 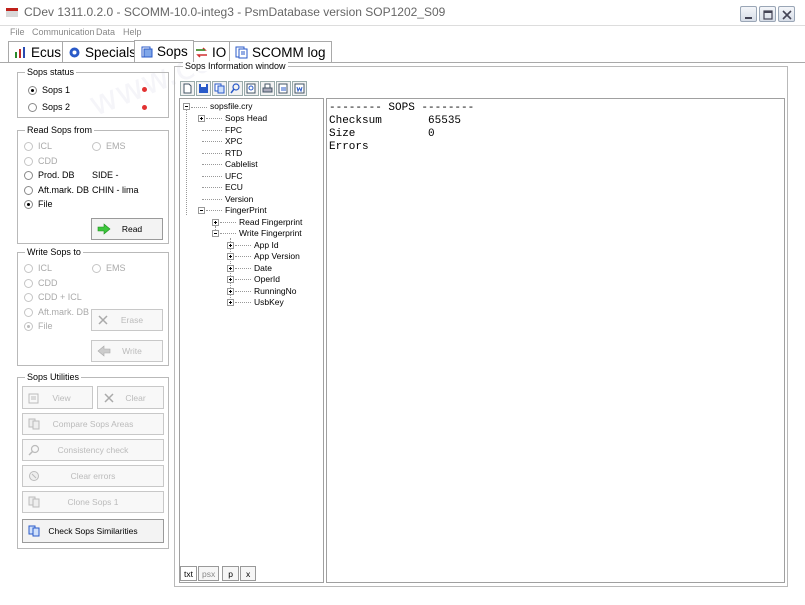 What do you see at coordinates (382, 134) in the screenshot?
I see `text-line: Size 0` at bounding box center [382, 134].